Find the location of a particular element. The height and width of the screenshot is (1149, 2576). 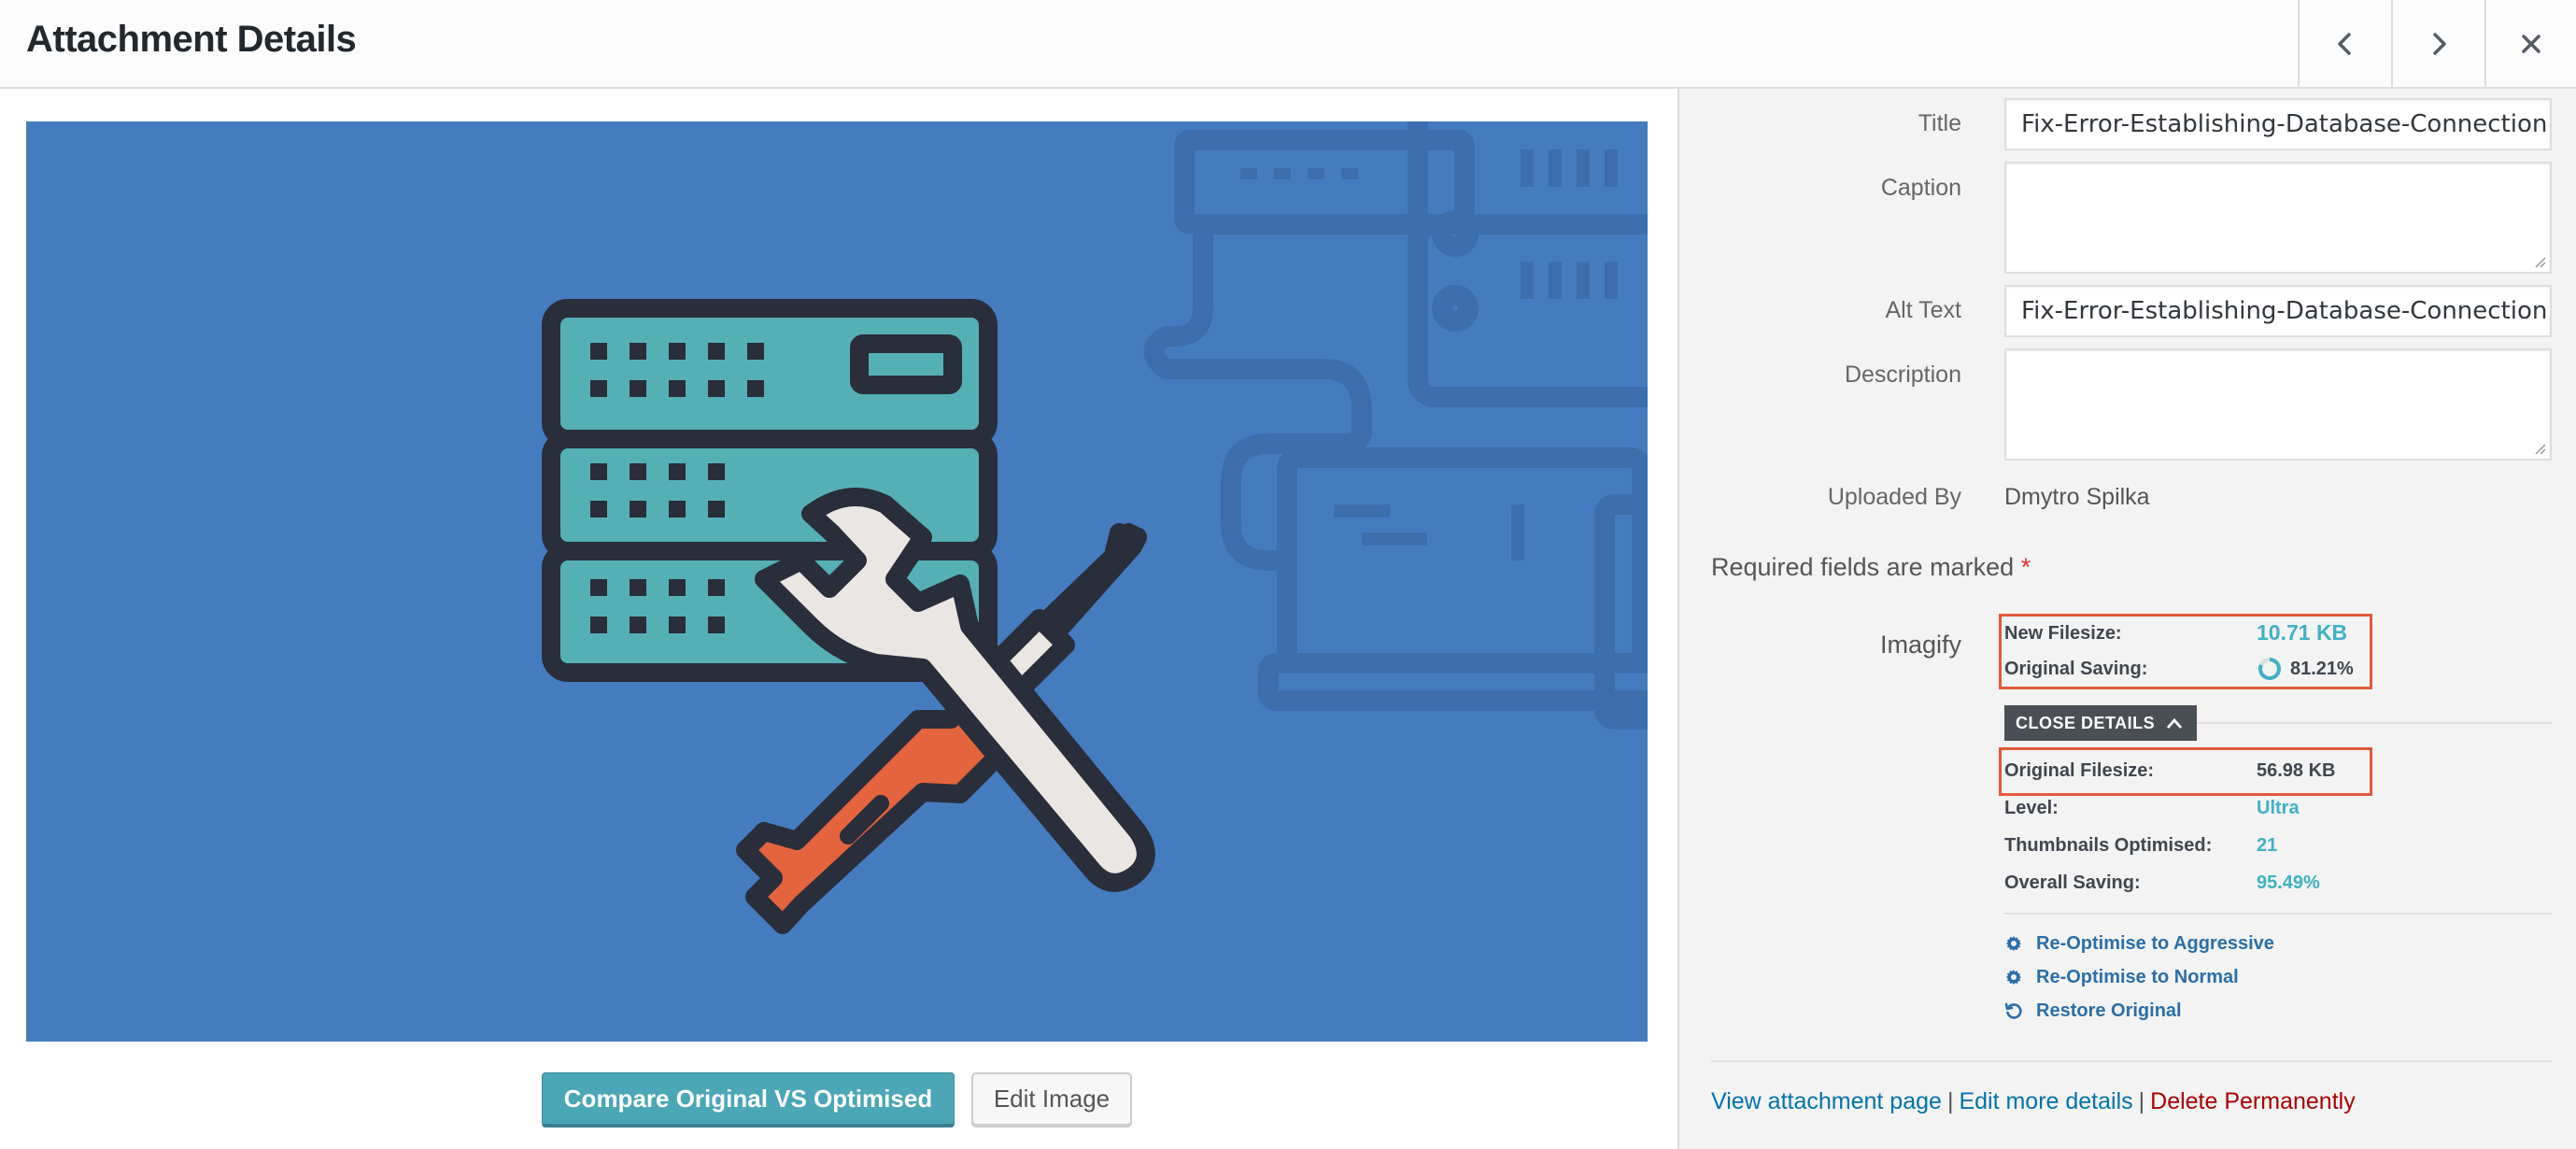

original-saving-row: Original Saving: 81.21% is located at coordinates (2200, 670).